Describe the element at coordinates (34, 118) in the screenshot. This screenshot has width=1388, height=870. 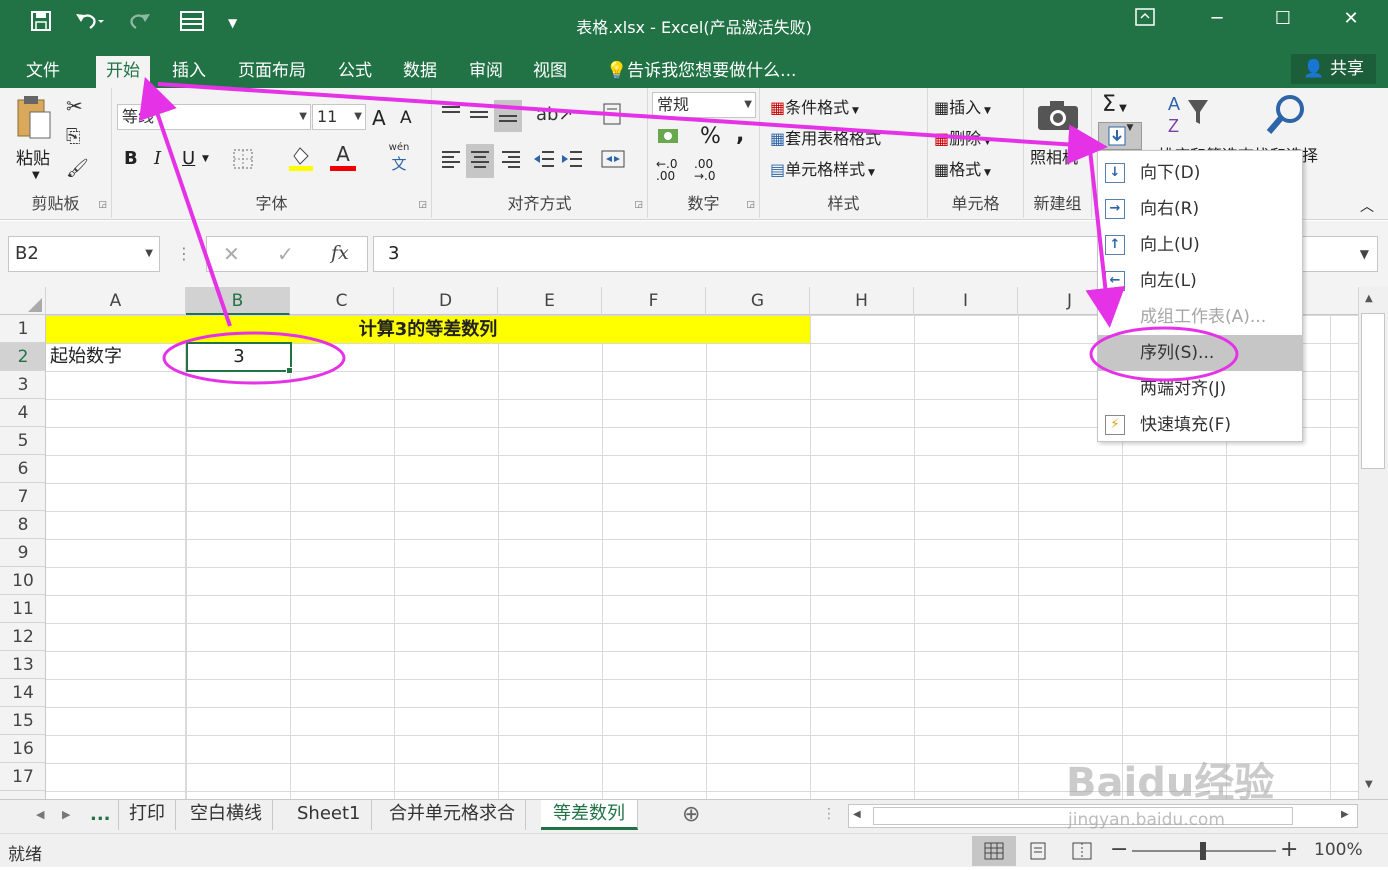
I see `paste-icon` at that location.